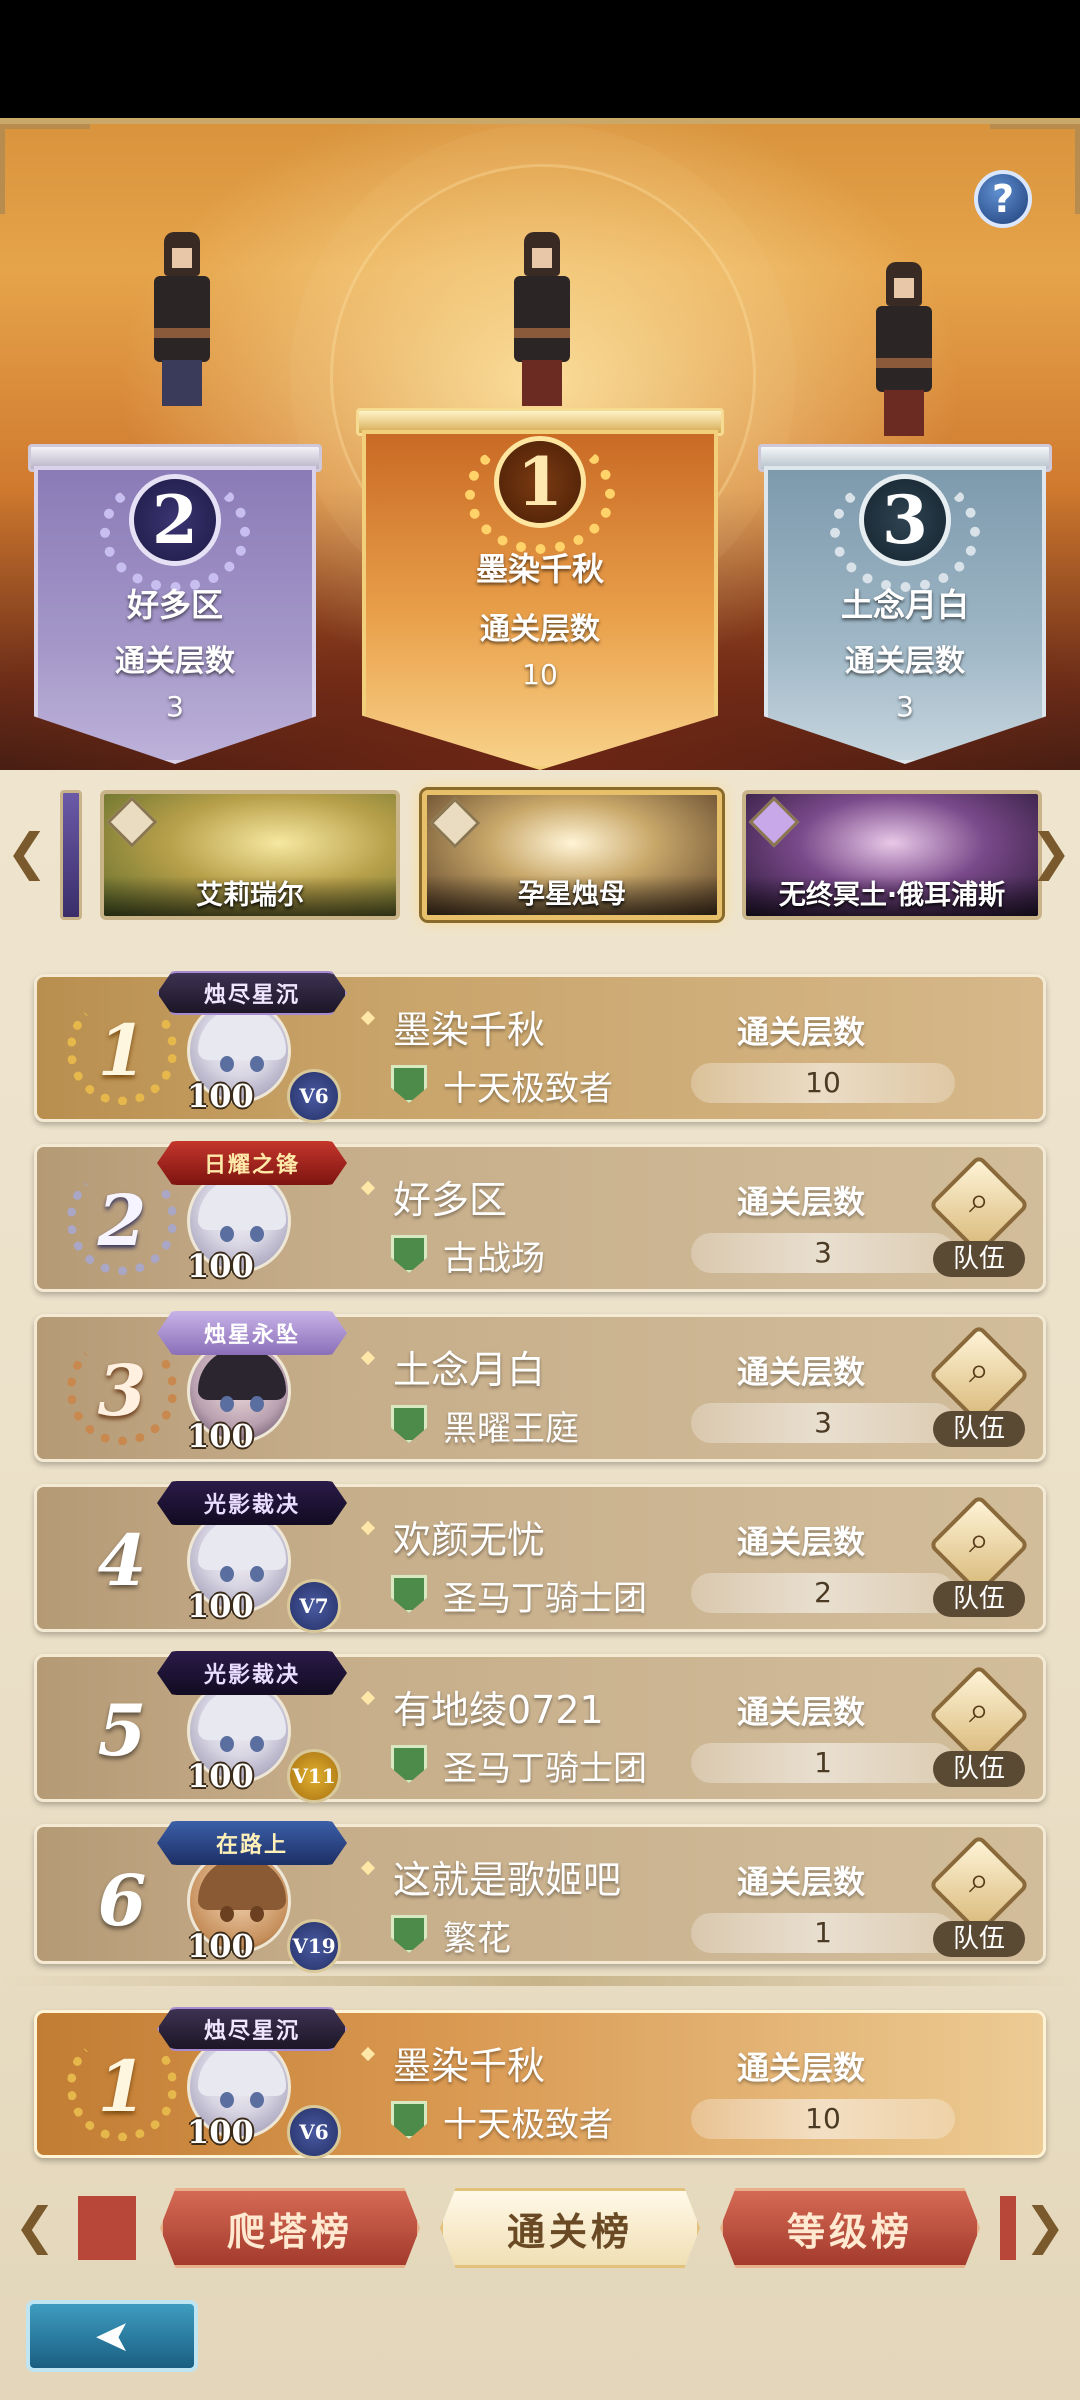 The width and height of the screenshot is (1080, 2400). I want to click on tab-partial-left, so click(107, 2228).